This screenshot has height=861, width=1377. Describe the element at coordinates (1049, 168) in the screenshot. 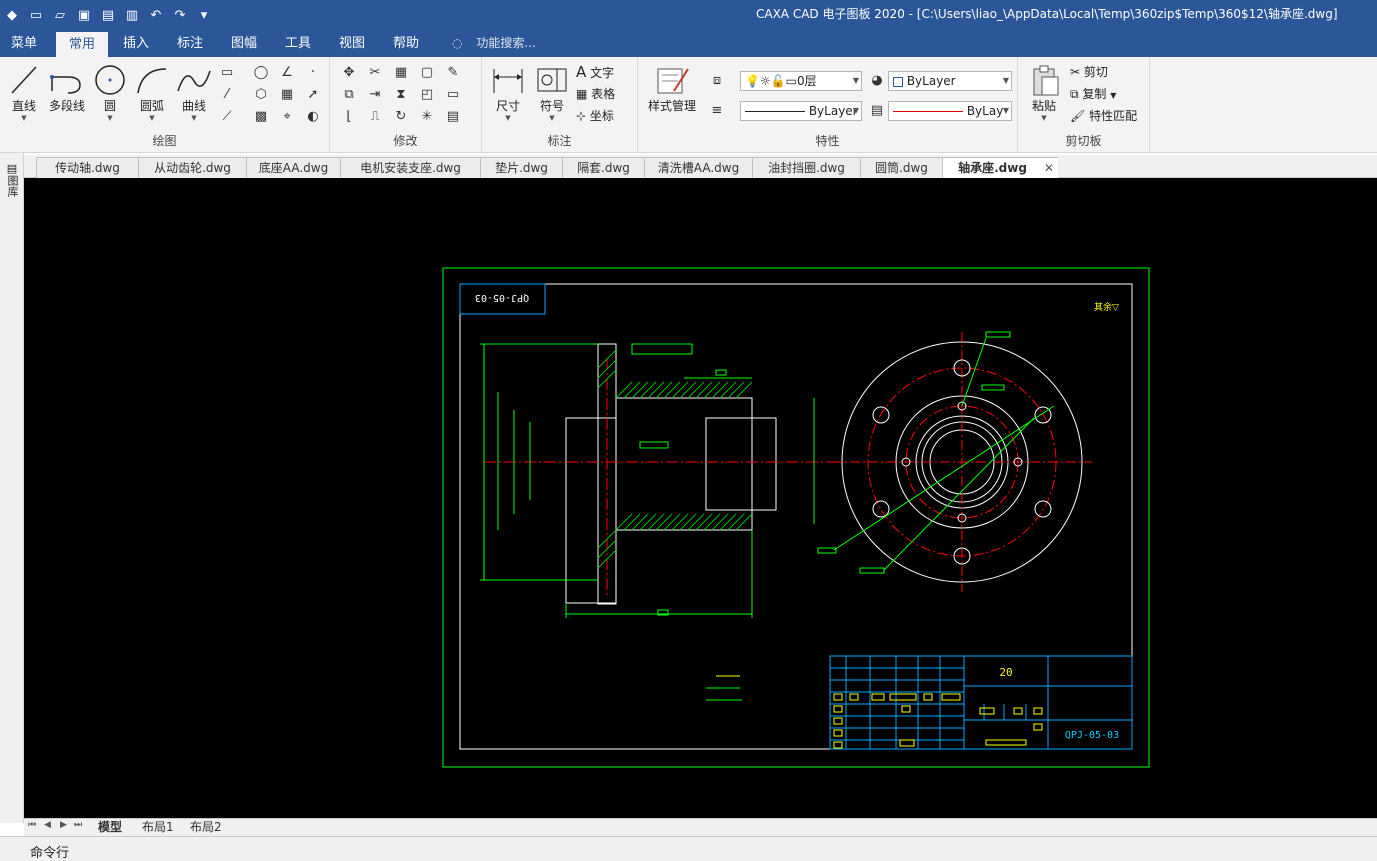

I see `close-tab-icon: ✕` at that location.